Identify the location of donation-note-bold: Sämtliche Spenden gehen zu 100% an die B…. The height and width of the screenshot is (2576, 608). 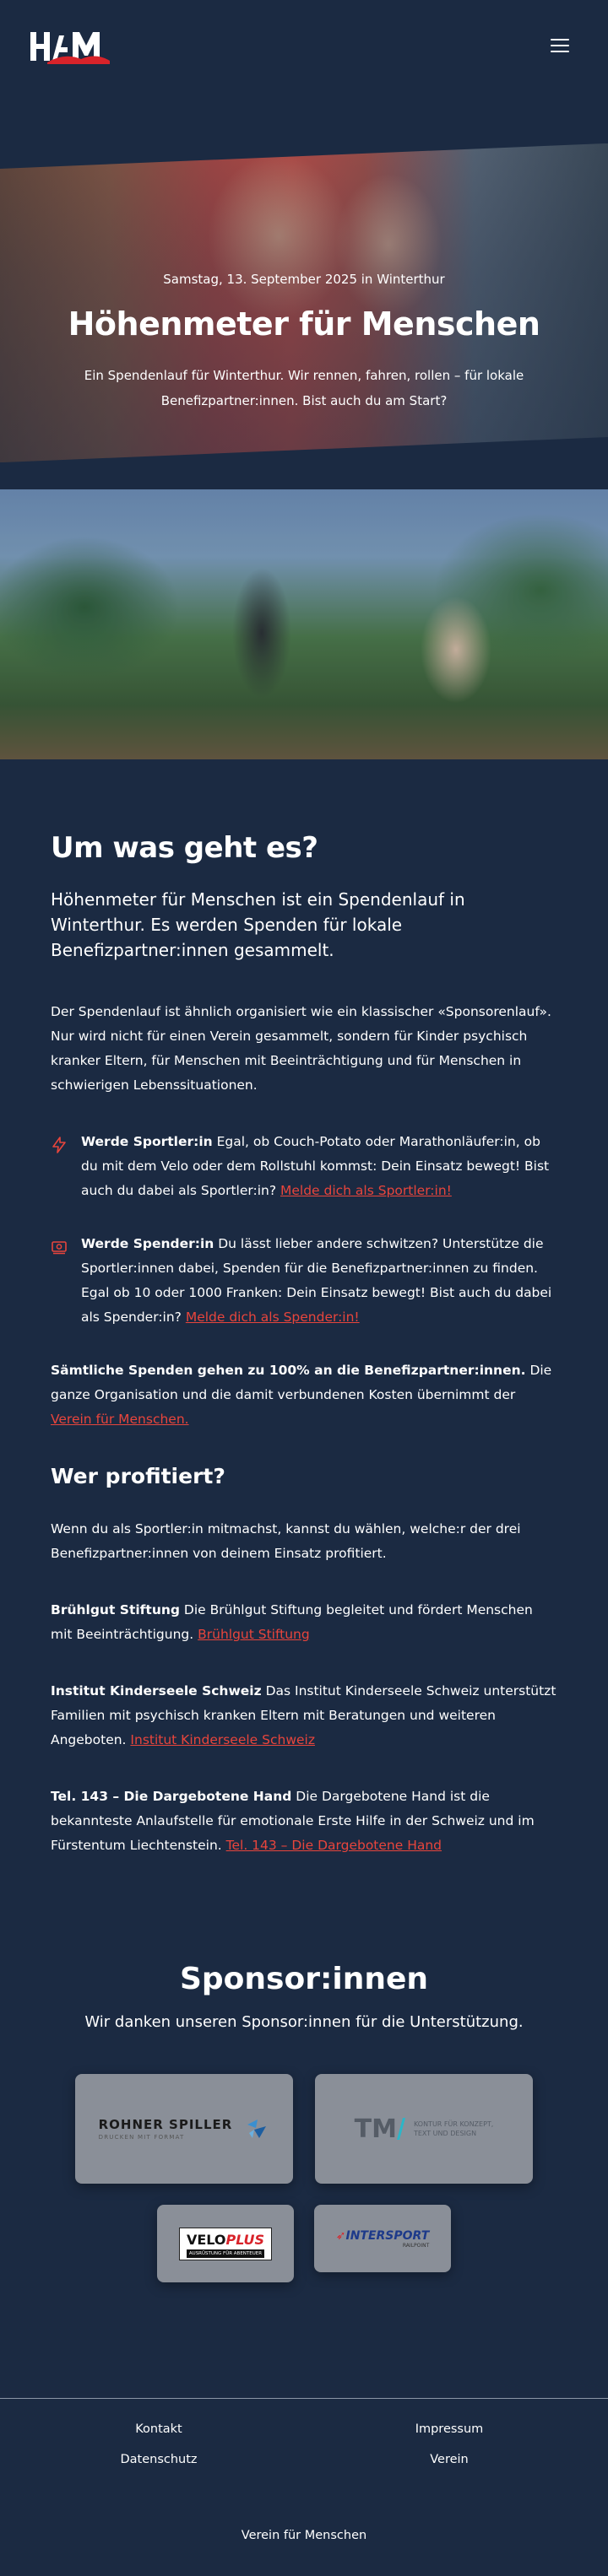
(288, 1370).